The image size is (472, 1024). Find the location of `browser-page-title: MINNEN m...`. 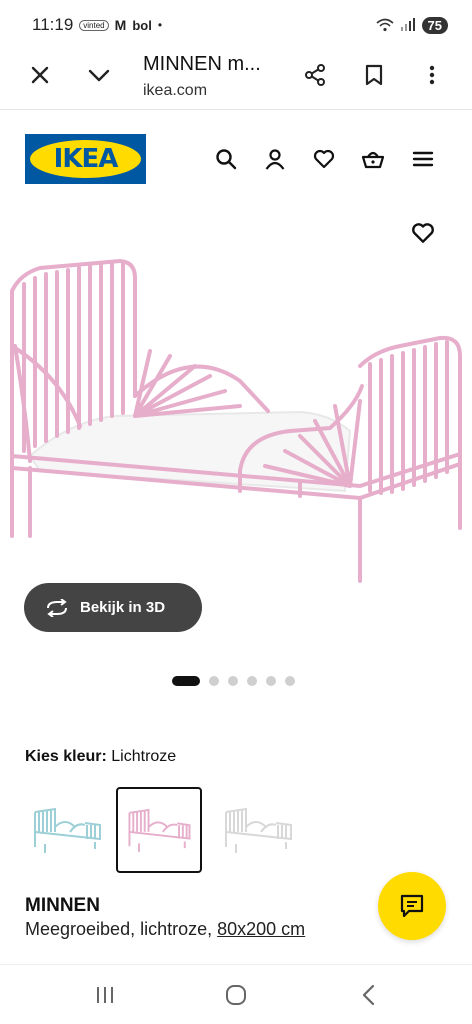

browser-page-title: MINNEN m... is located at coordinates (202, 64).